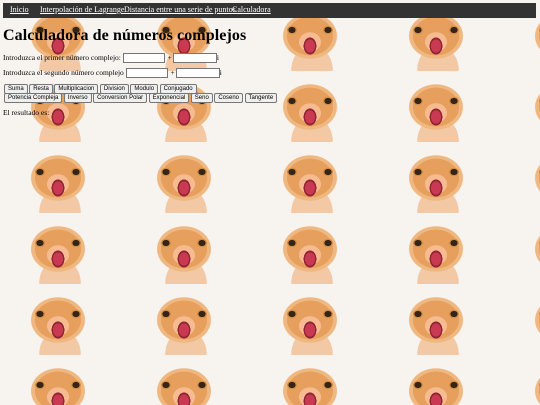  I want to click on seno-button: Seno, so click(201, 98).